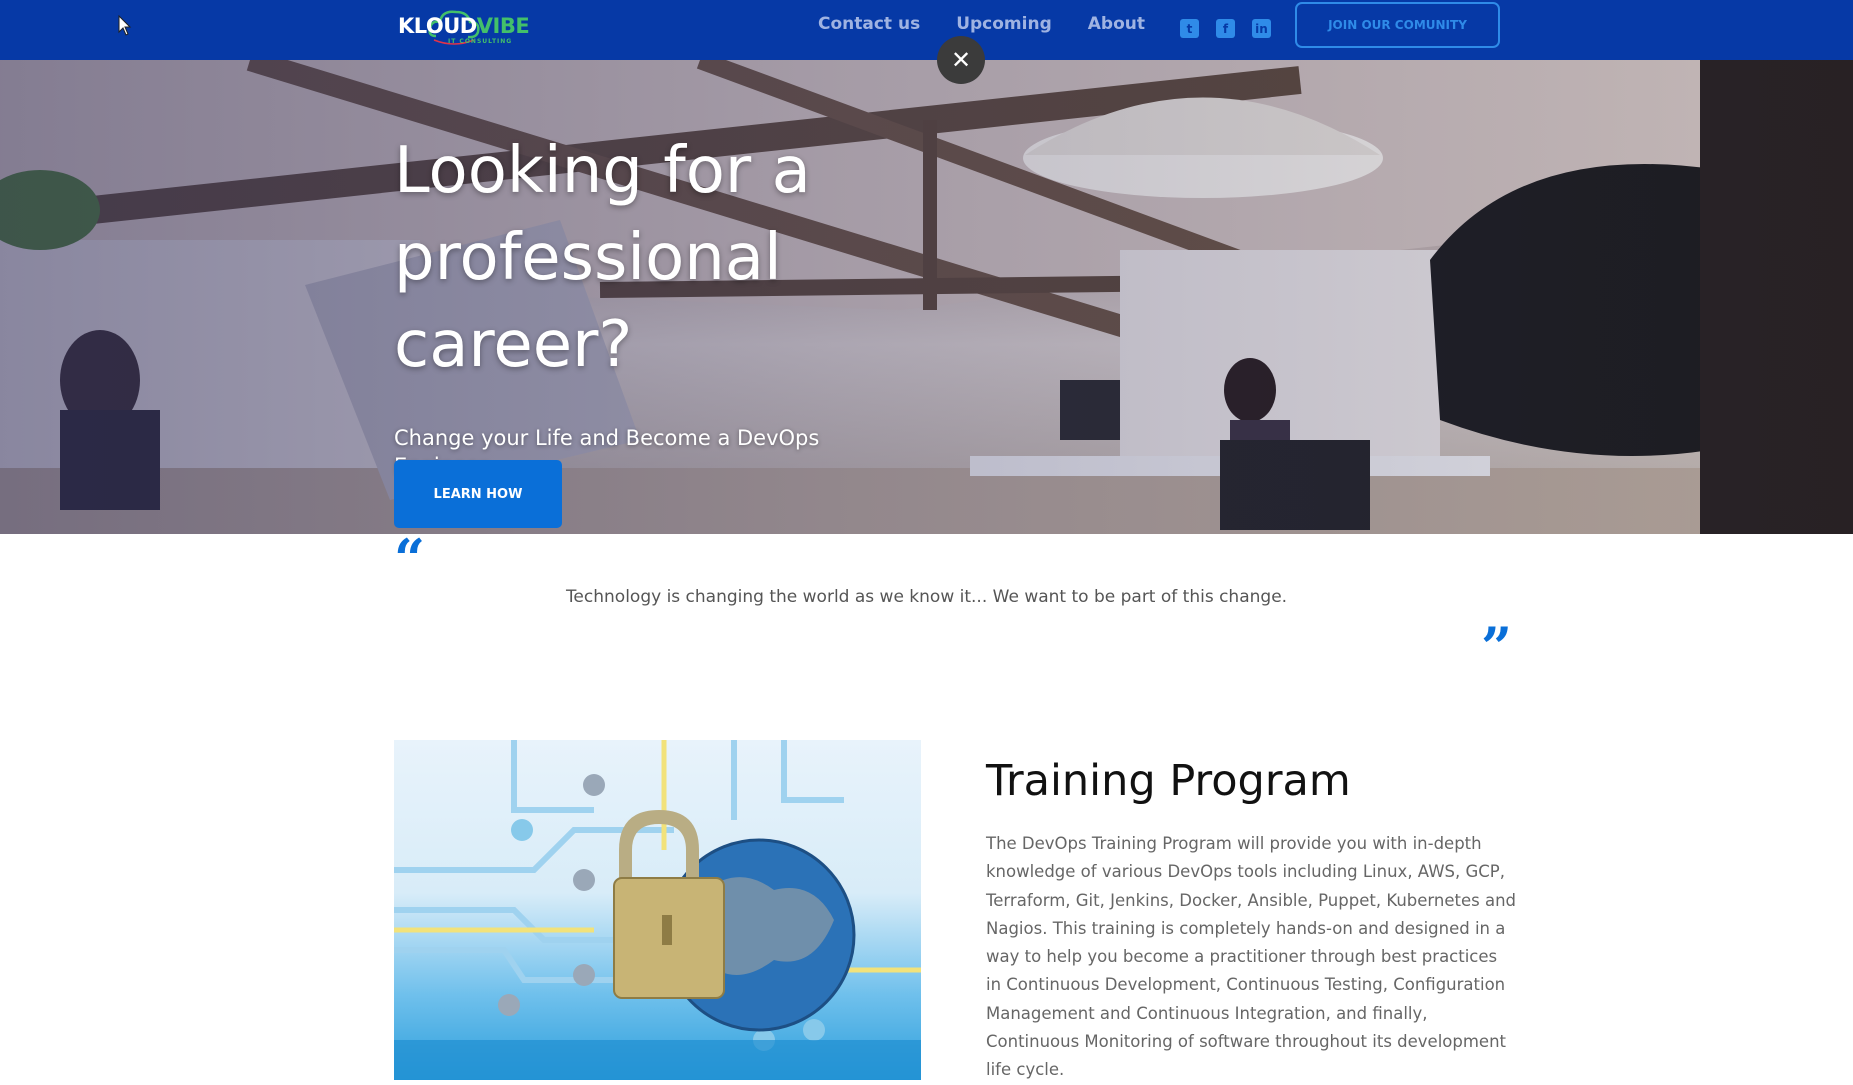  What do you see at coordinates (464, 26) in the screenshot?
I see `logo-wordmark: KLOUDVIBE` at bounding box center [464, 26].